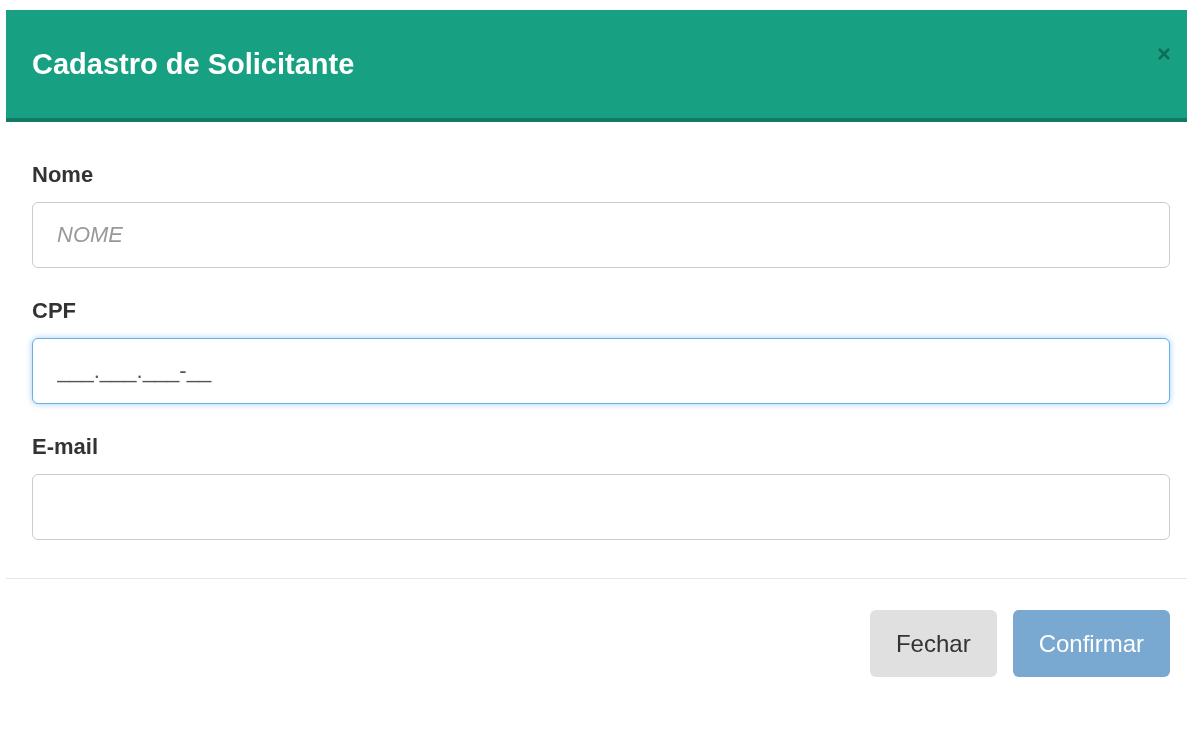  What do you see at coordinates (66, 447) in the screenshot?
I see `field-label: E-mail` at bounding box center [66, 447].